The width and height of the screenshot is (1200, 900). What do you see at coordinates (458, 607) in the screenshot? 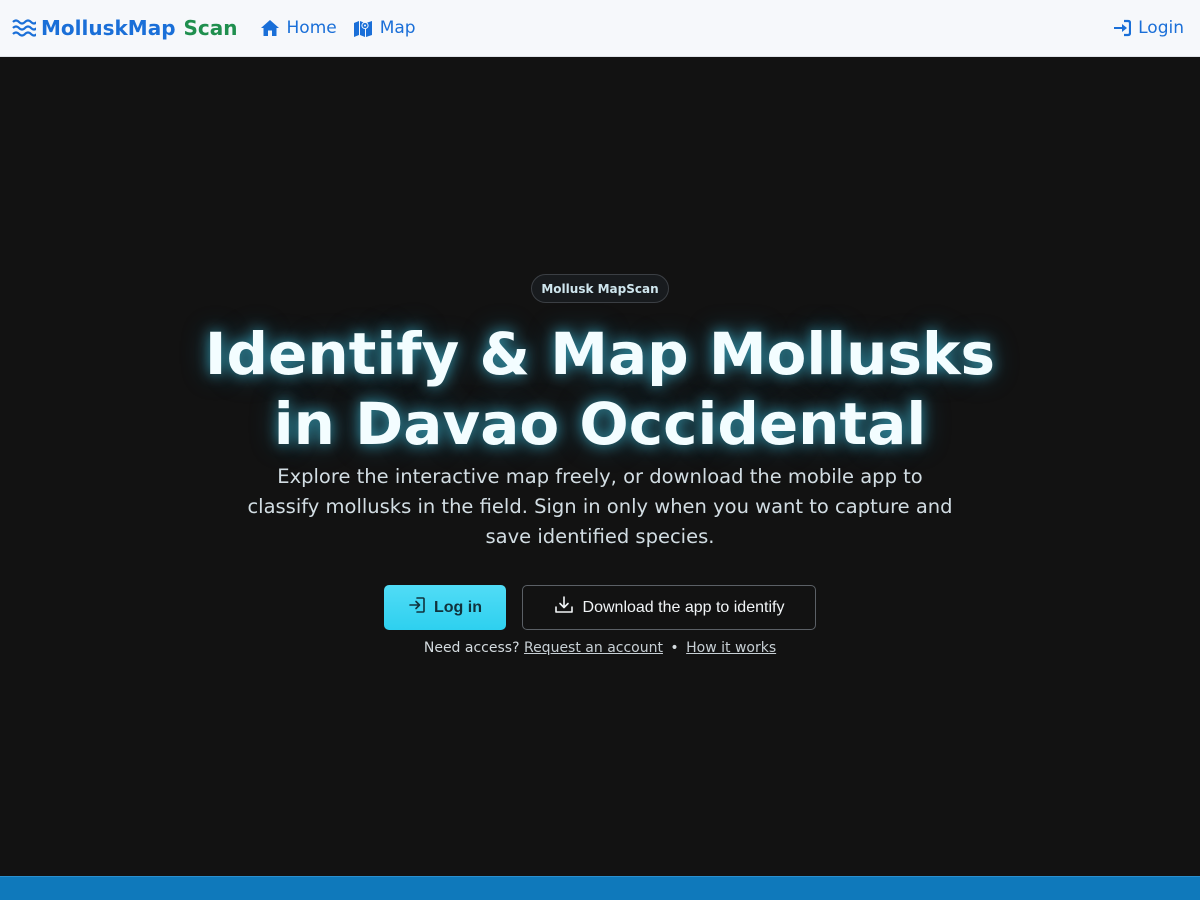
I see `login-button-label: Log in` at bounding box center [458, 607].